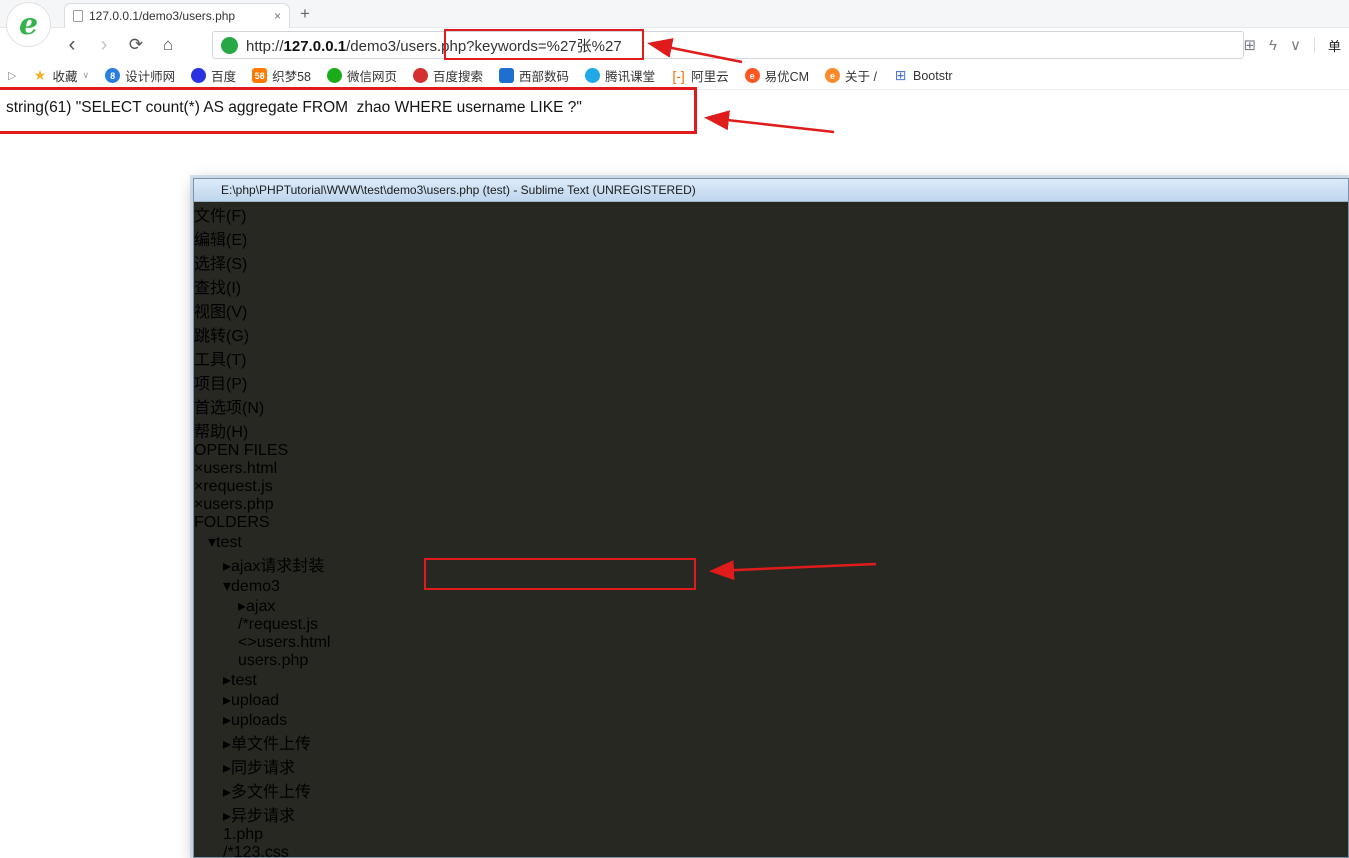 This screenshot has width=1349, height=858. I want to click on menu-item: 视图(V), so click(771, 310).